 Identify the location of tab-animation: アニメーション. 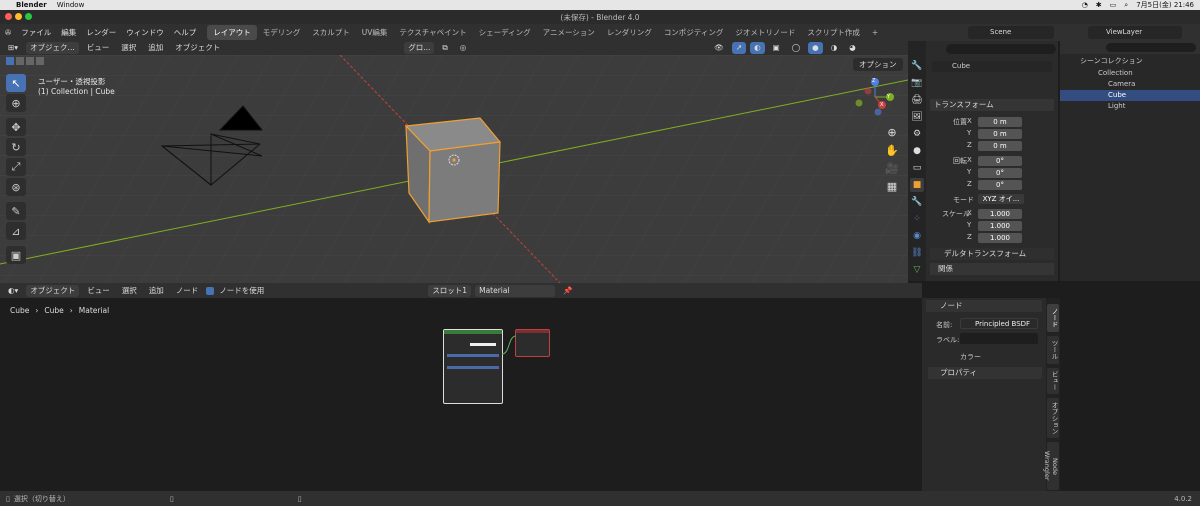
(569, 32).